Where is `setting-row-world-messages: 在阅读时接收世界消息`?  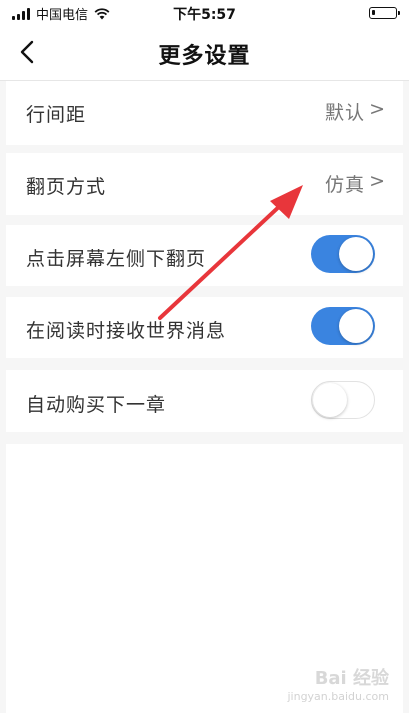
setting-row-world-messages: 在阅读时接收世界消息 is located at coordinates (204, 327).